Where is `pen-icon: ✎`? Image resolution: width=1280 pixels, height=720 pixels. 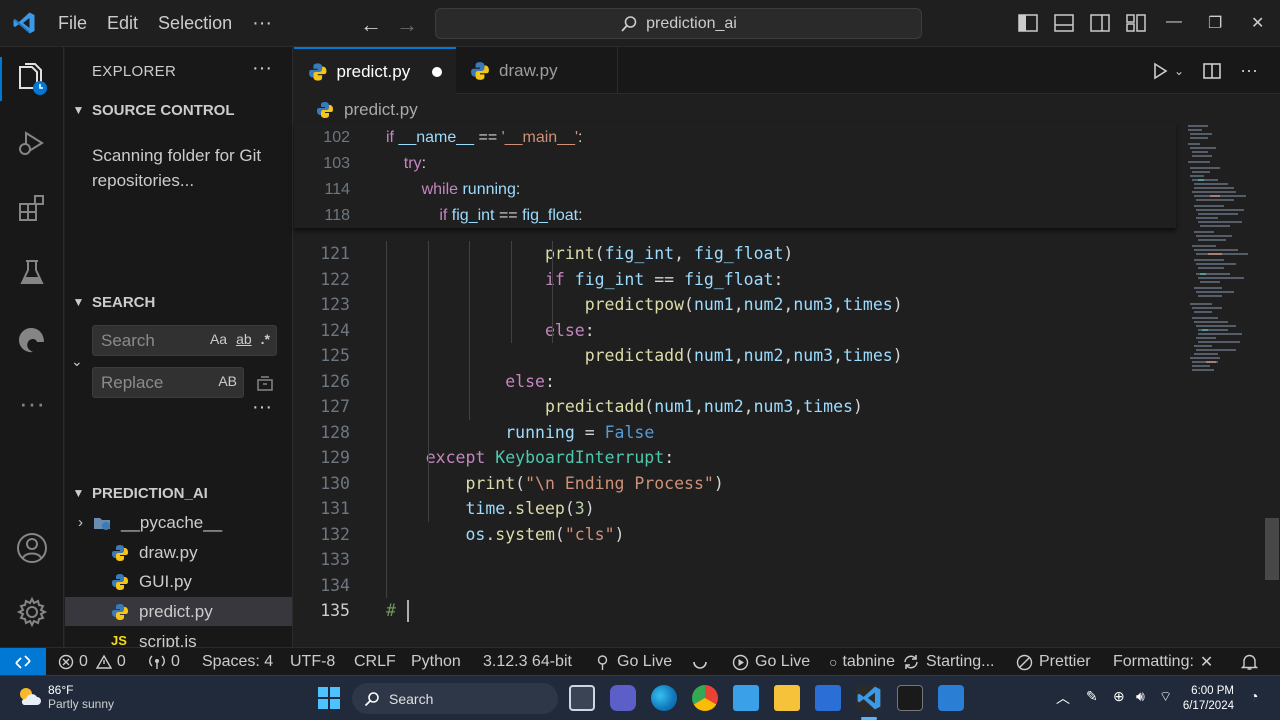
pen-icon: ✎ is located at coordinates (1092, 696).